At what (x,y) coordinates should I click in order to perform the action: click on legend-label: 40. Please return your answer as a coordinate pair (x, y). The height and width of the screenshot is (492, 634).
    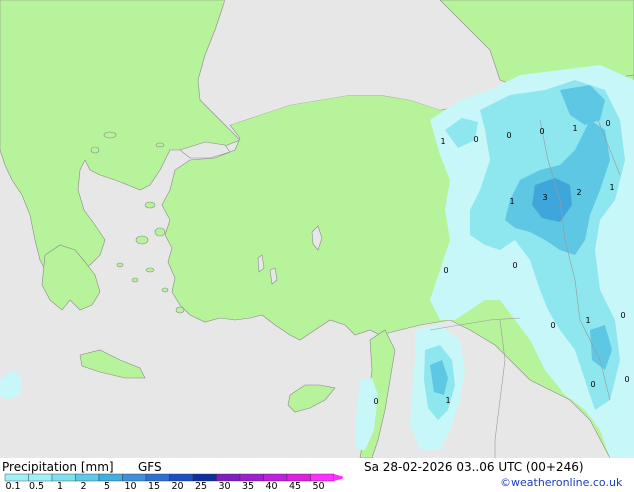
    Looking at the image, I should click on (271, 486).